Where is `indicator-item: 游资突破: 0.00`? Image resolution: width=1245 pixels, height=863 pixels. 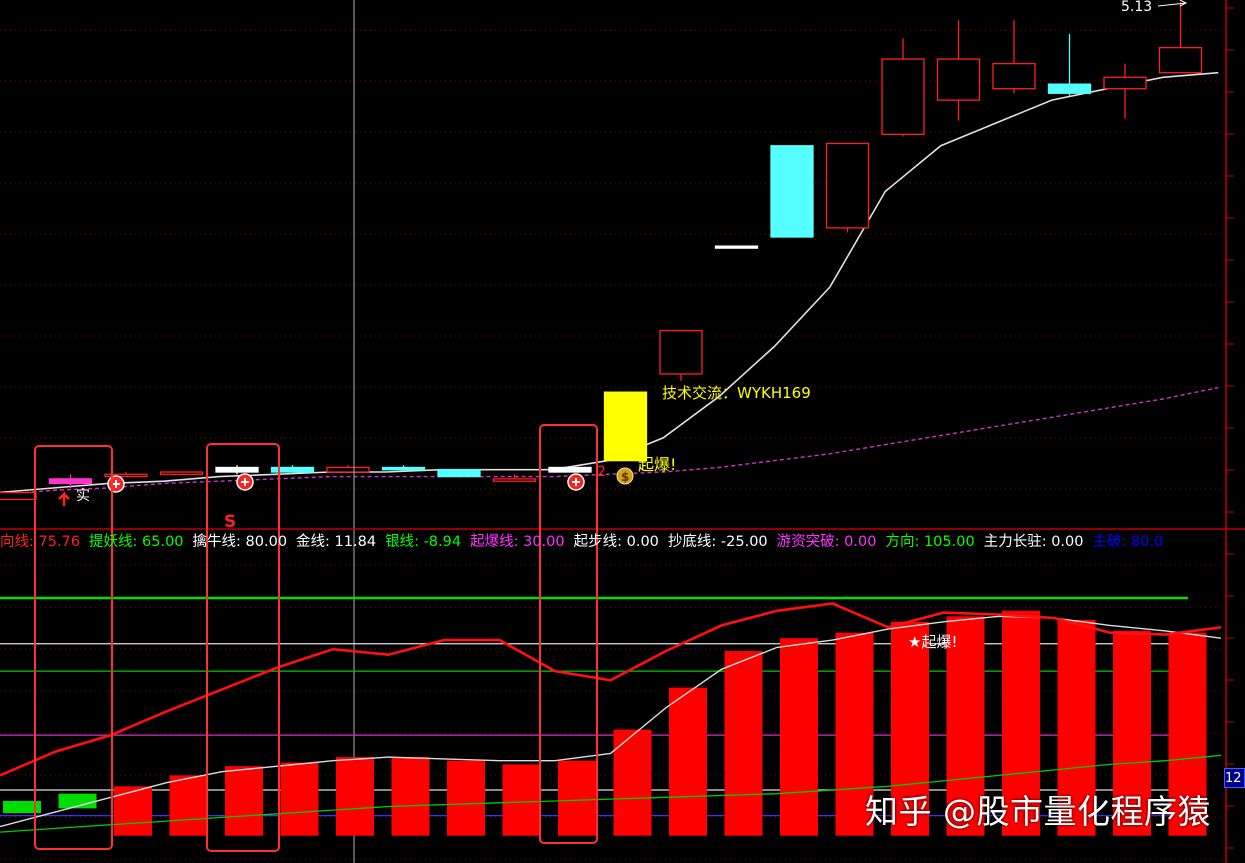
indicator-item: 游资突破: 0.00 is located at coordinates (827, 542).